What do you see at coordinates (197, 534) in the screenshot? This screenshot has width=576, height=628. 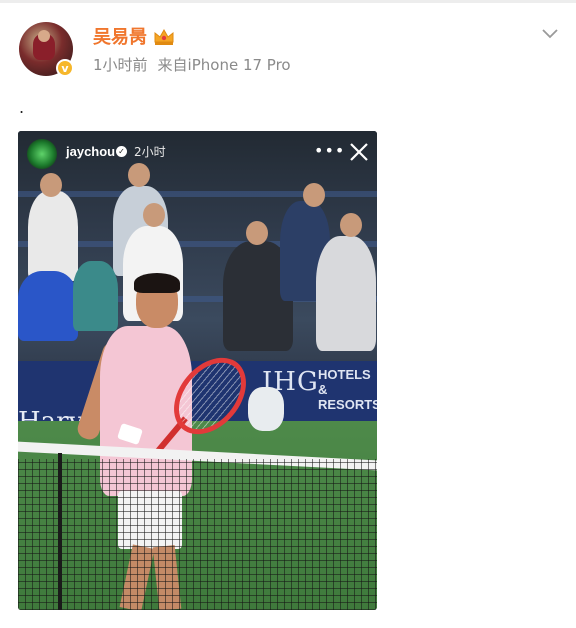 I see `tennis-net` at bounding box center [197, 534].